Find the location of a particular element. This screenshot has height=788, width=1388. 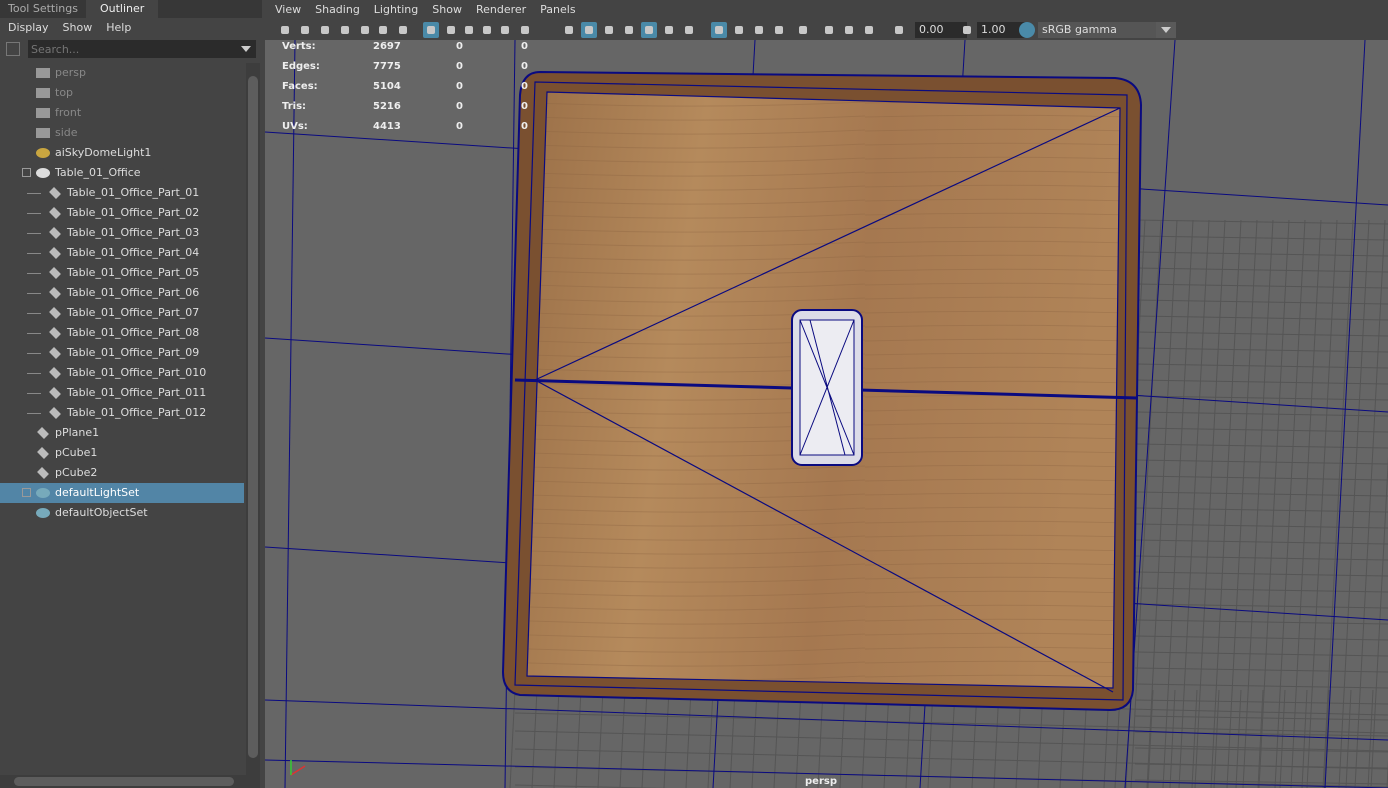

xray-joints-icon is located at coordinates (849, 30).